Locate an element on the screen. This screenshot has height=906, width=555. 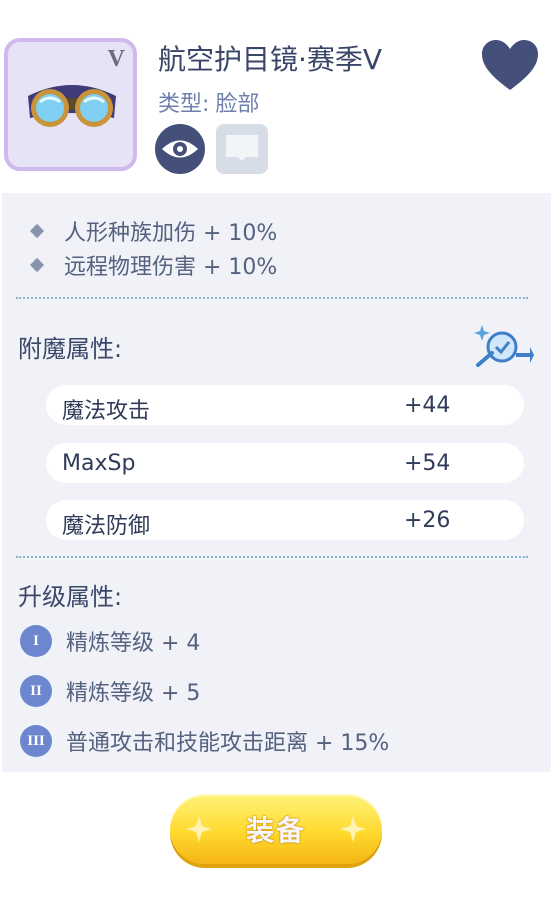
item-type: 类型: 脸部 is located at coordinates (208, 102).